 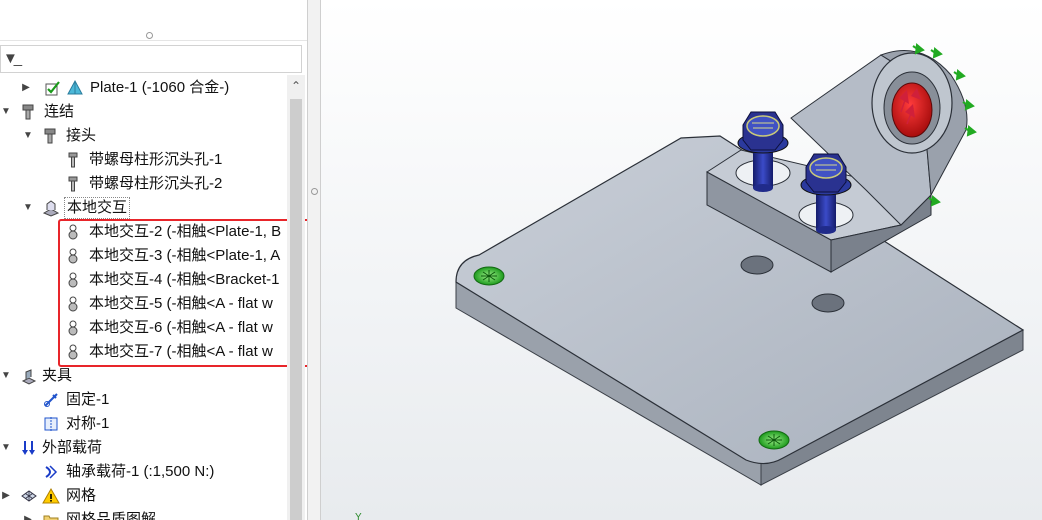 I want to click on tree-item-mesh-quality: ▶ 网格品质图解, so click(x=143, y=514).